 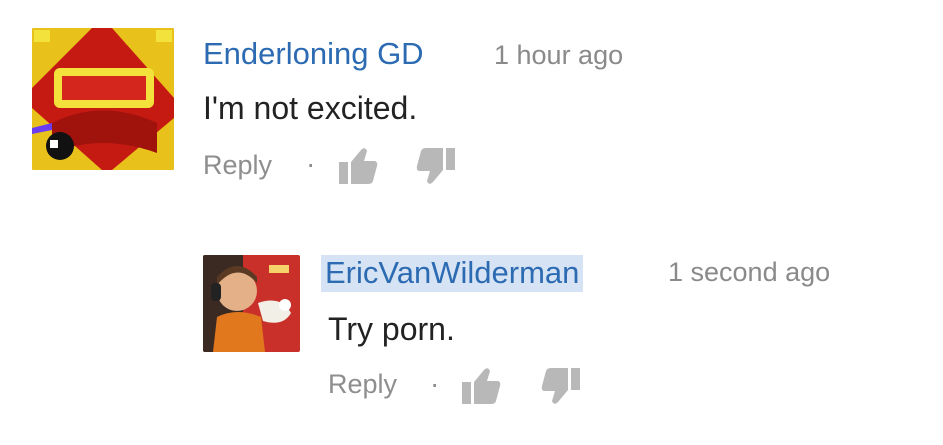 I want to click on comment-timestamp: 1 hour ago, so click(x=558, y=55).